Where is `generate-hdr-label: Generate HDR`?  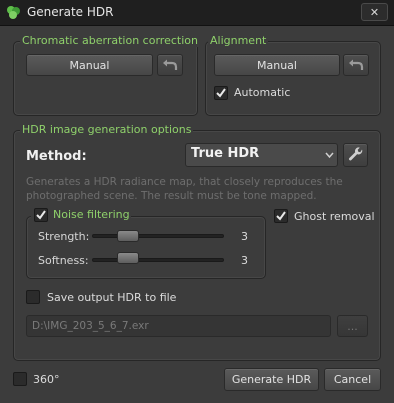
generate-hdr-label: Generate HDR is located at coordinates (271, 379).